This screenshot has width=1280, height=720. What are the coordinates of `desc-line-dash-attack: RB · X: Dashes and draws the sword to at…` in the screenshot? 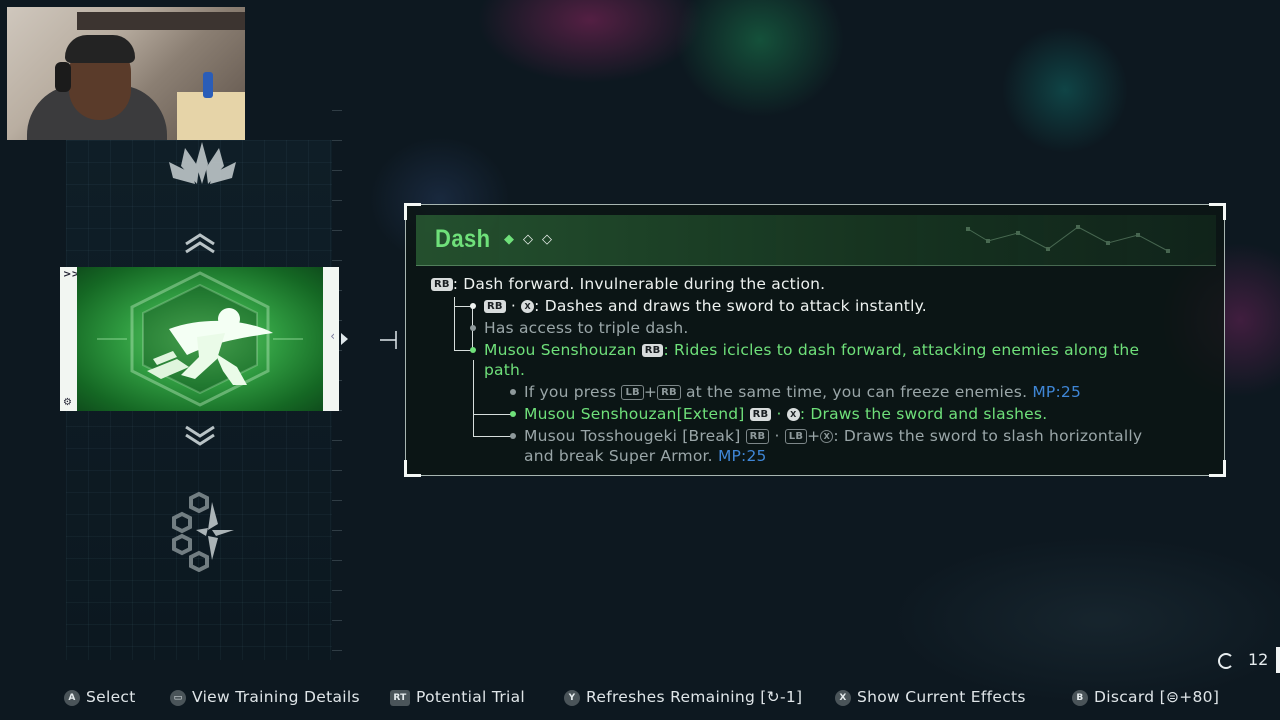 It's located at (705, 306).